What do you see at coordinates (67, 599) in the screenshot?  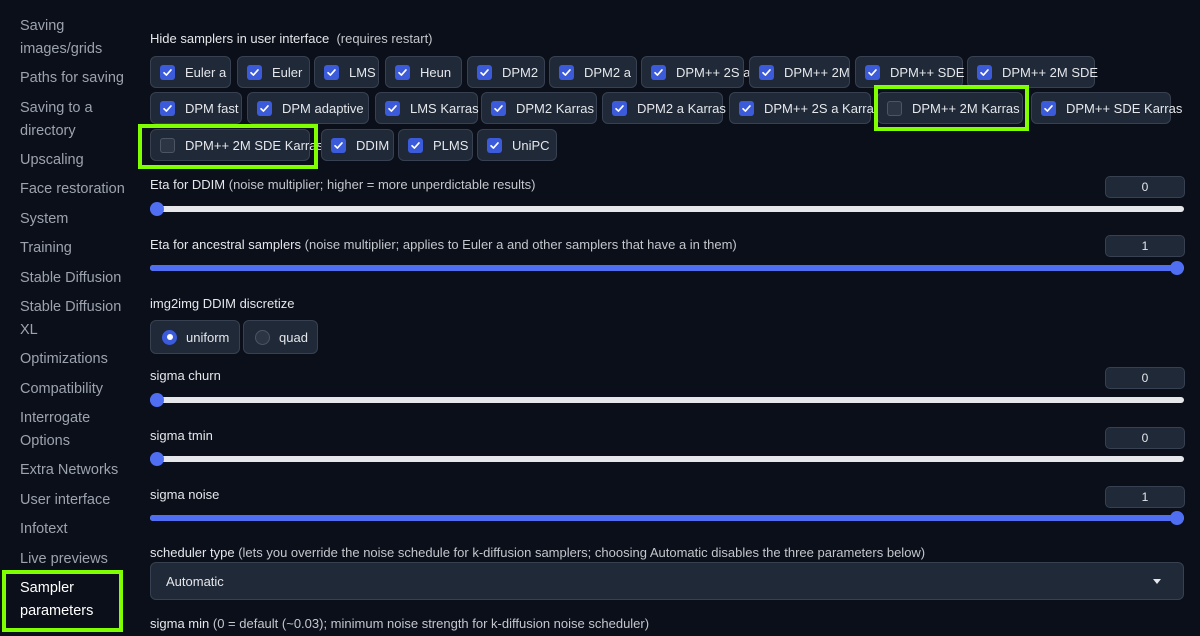 I see `sidebar-item-sampler-parameters: Sampler parameters` at bounding box center [67, 599].